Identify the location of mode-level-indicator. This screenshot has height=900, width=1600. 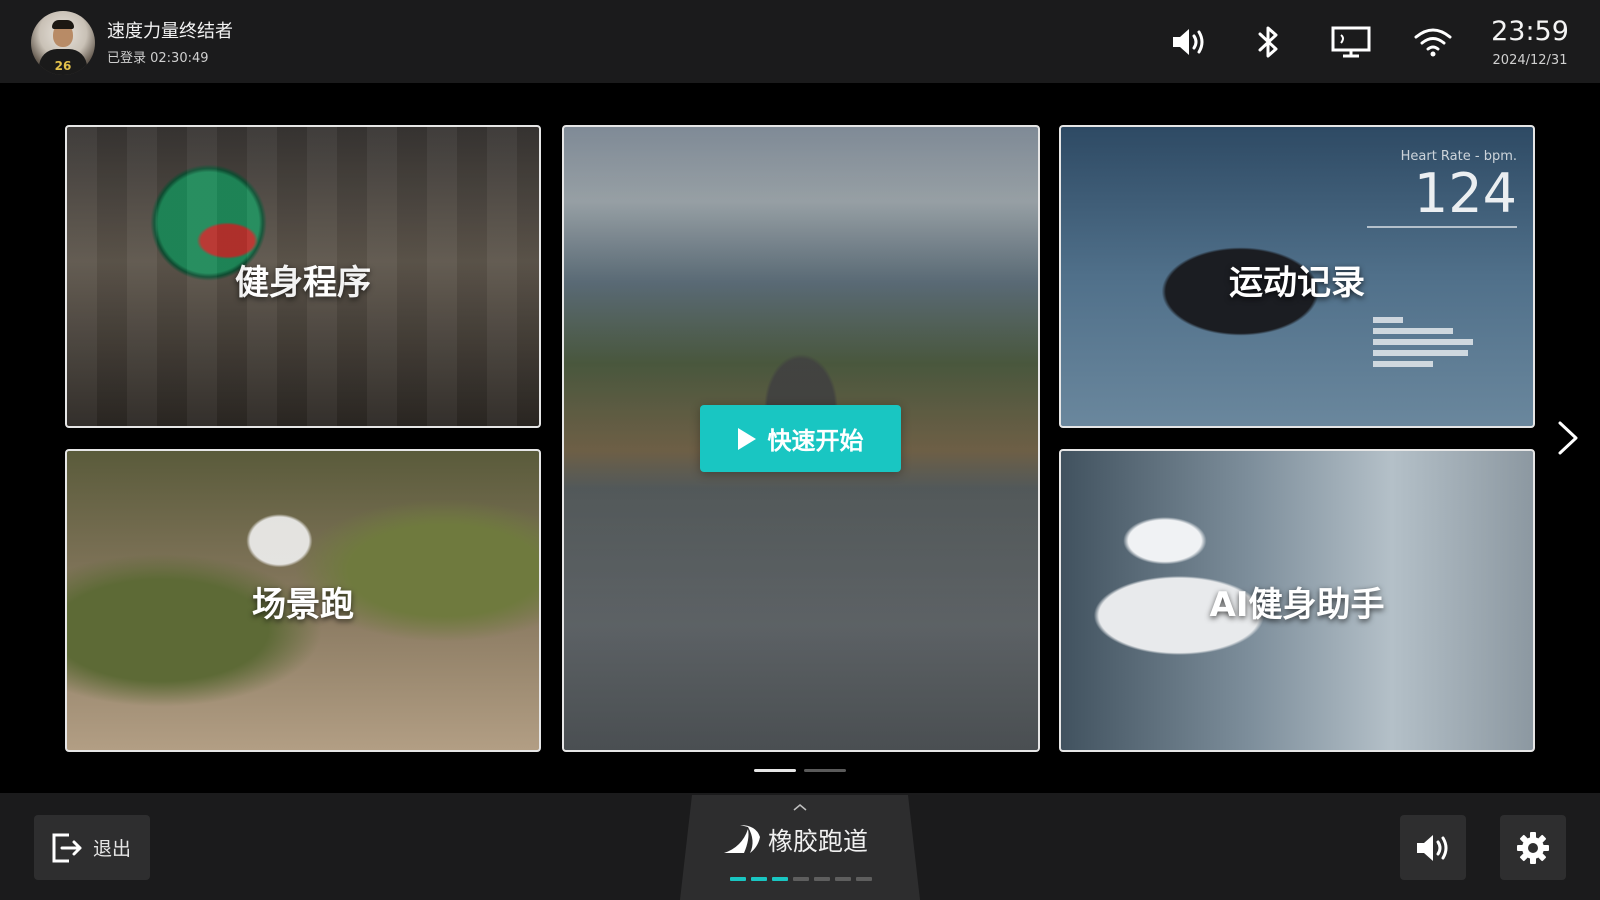
(801, 879).